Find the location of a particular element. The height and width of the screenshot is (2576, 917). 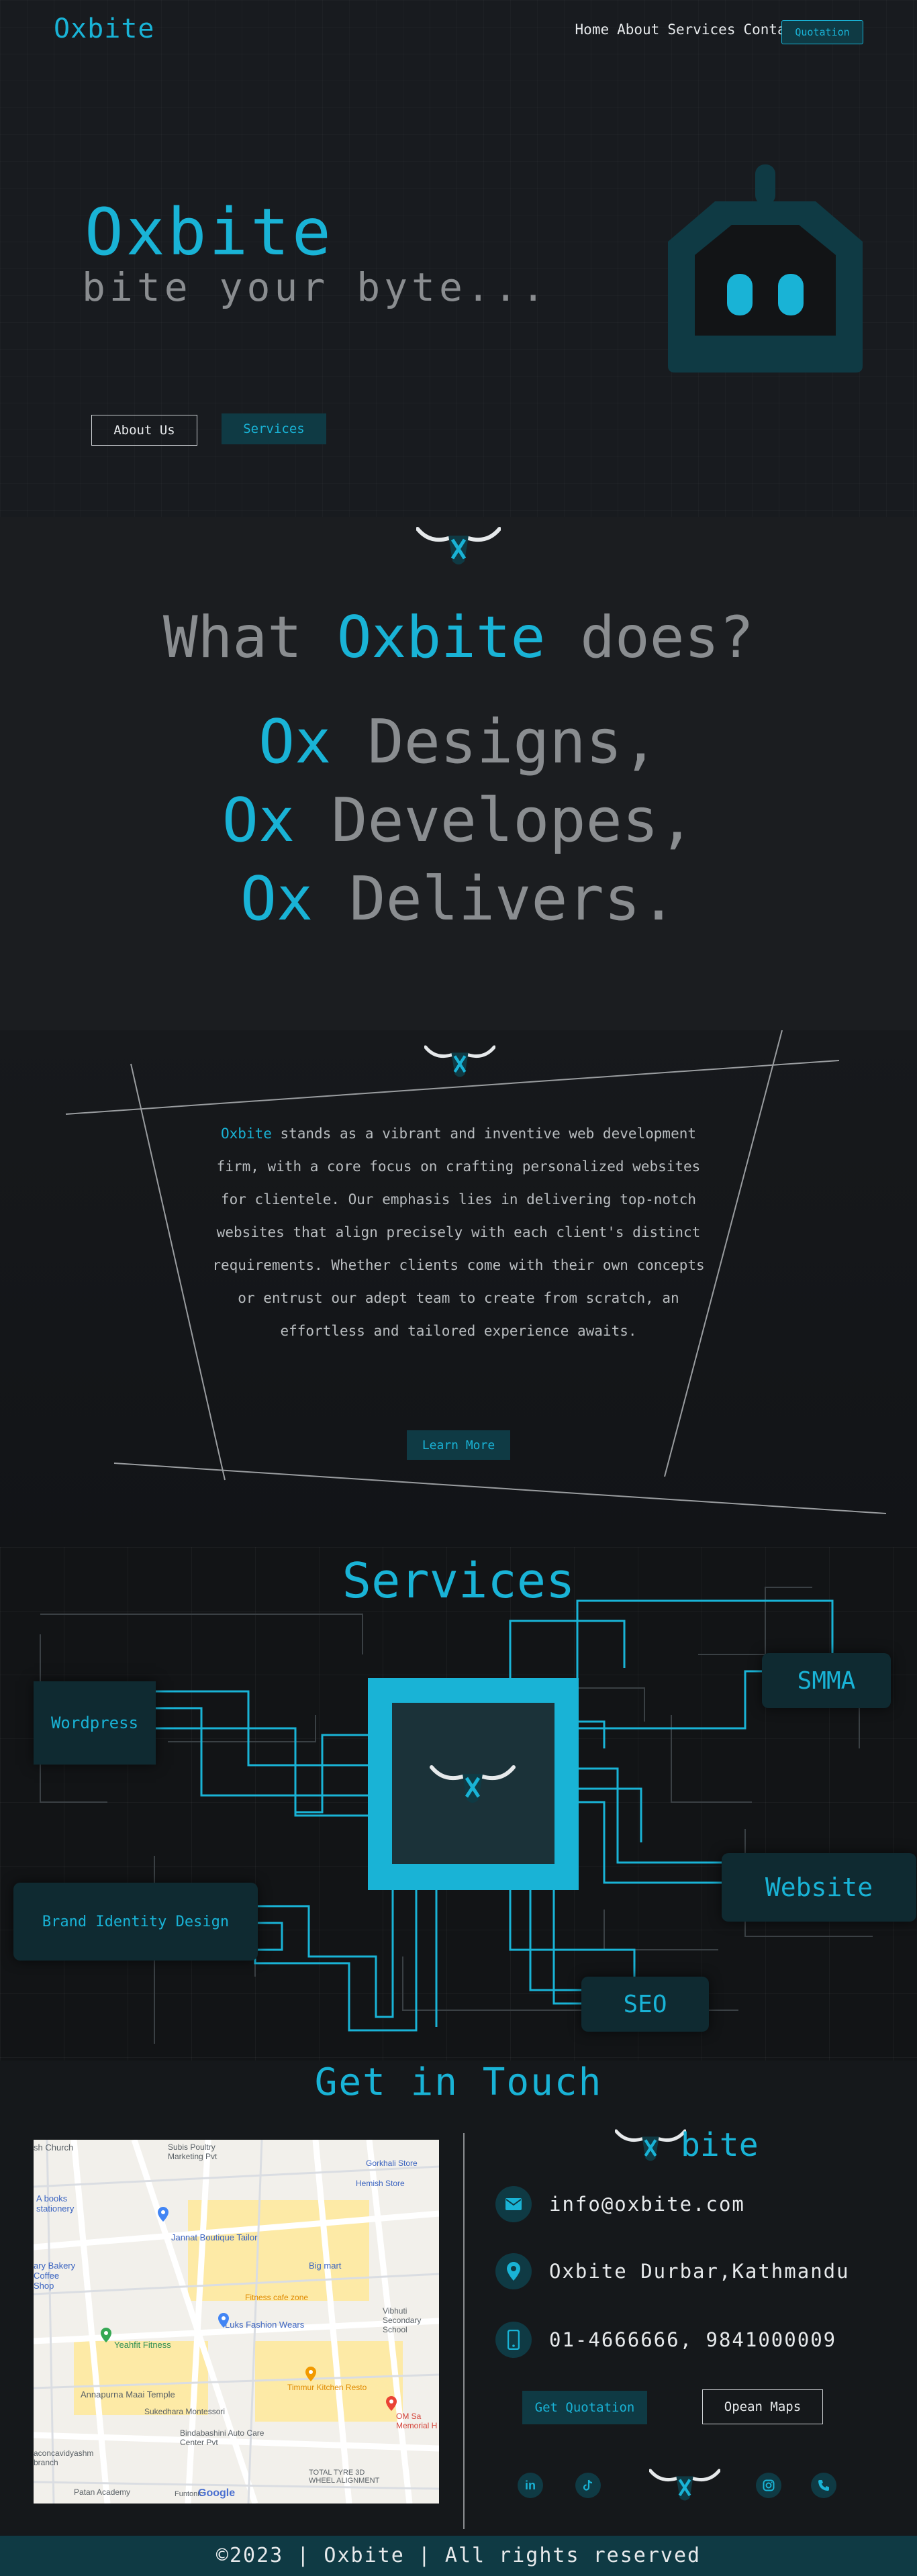

ox-line-developes: Ox Developes, is located at coordinates (458, 820).